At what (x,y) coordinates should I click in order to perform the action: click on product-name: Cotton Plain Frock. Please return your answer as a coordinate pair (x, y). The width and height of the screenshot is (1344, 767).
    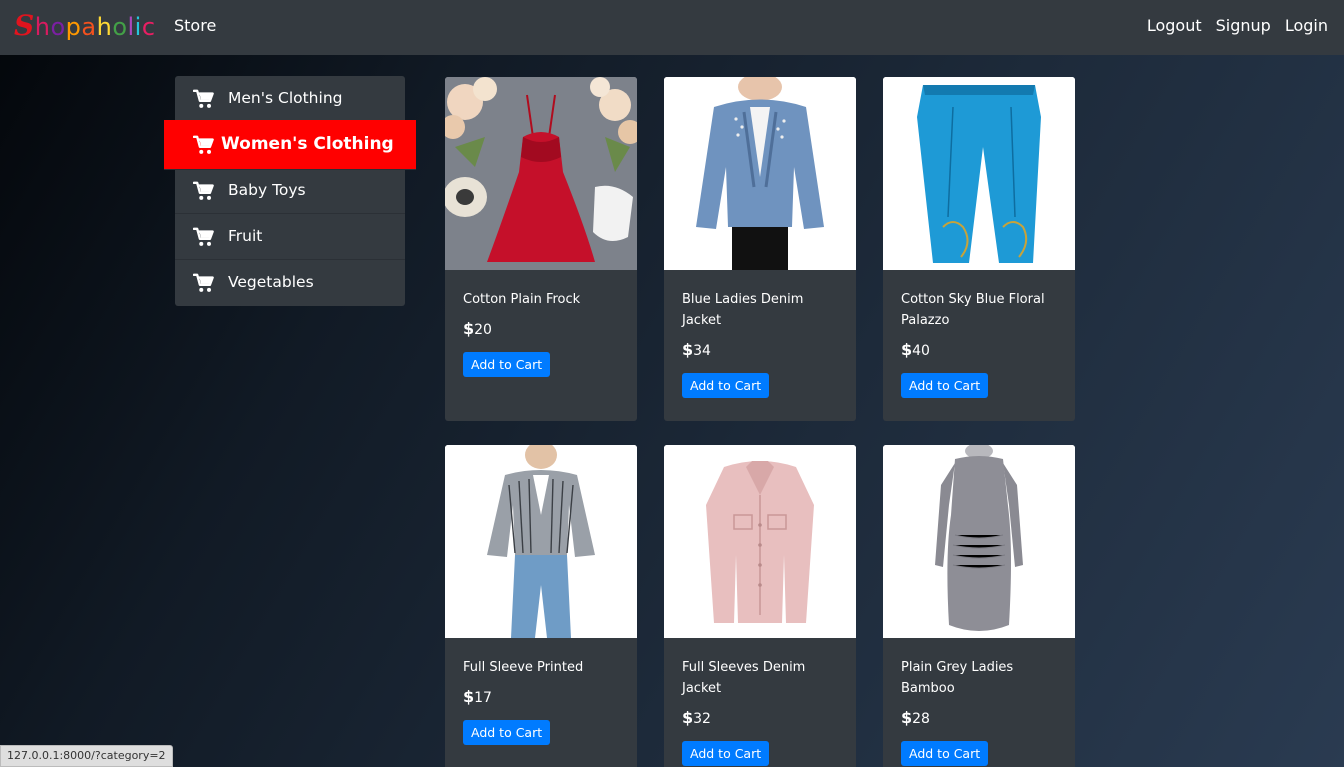
    Looking at the image, I should click on (522, 299).